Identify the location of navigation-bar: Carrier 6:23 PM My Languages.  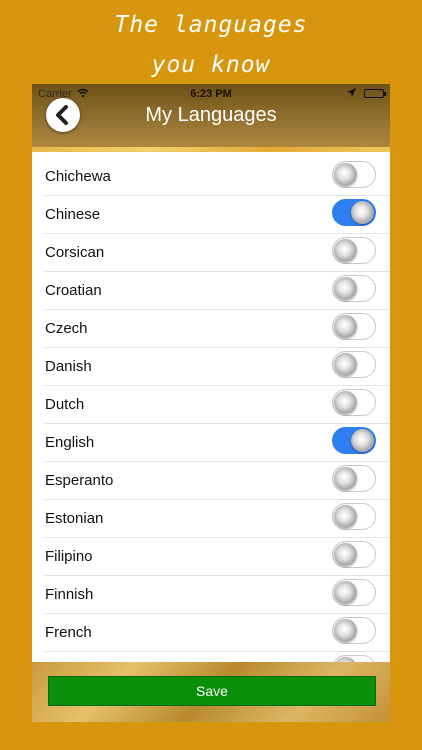
(211, 118).